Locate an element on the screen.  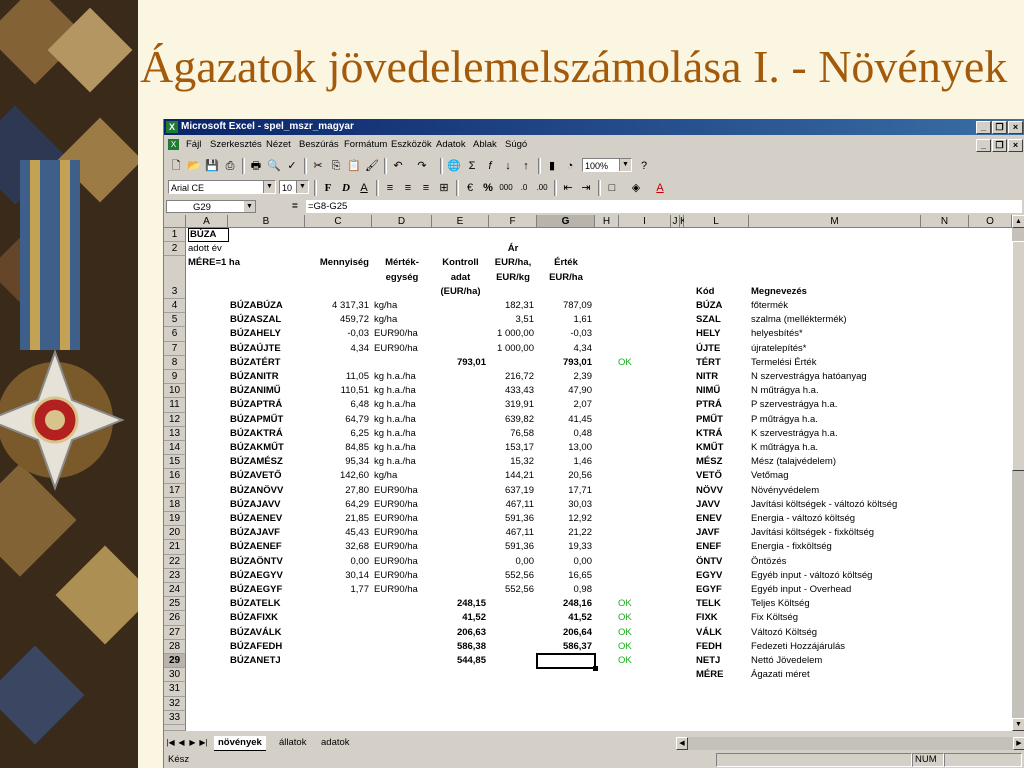
cell-m28: Fedezeti Hozzájárulás is located at coordinates (798, 647).